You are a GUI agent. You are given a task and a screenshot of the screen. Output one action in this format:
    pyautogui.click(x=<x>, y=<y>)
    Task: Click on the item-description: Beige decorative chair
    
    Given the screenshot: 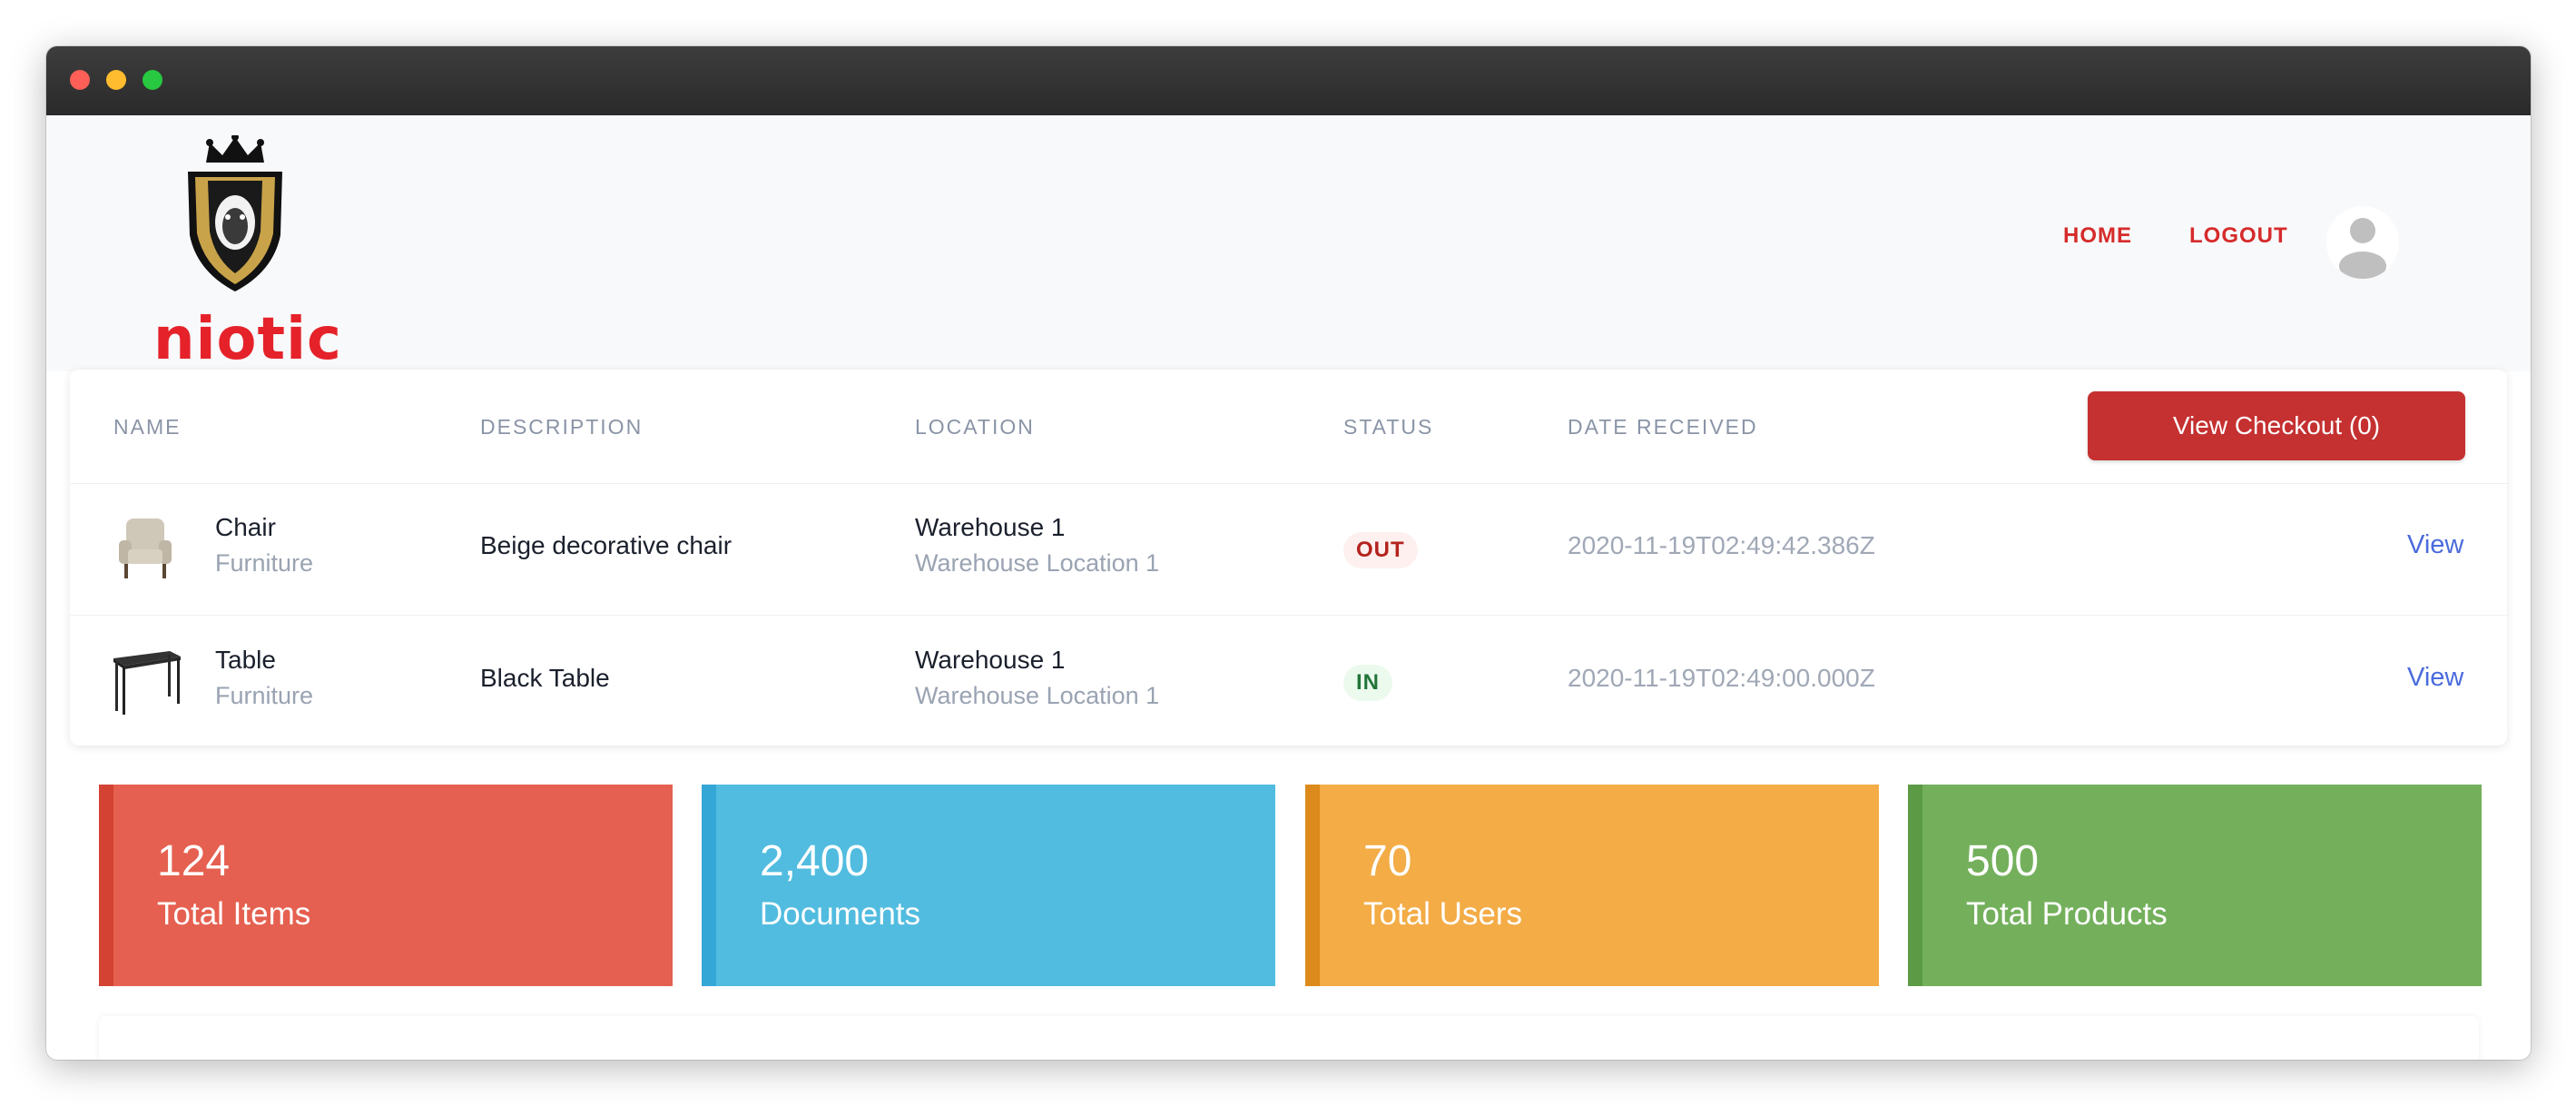 What is the action you would take?
    pyautogui.click(x=606, y=545)
    